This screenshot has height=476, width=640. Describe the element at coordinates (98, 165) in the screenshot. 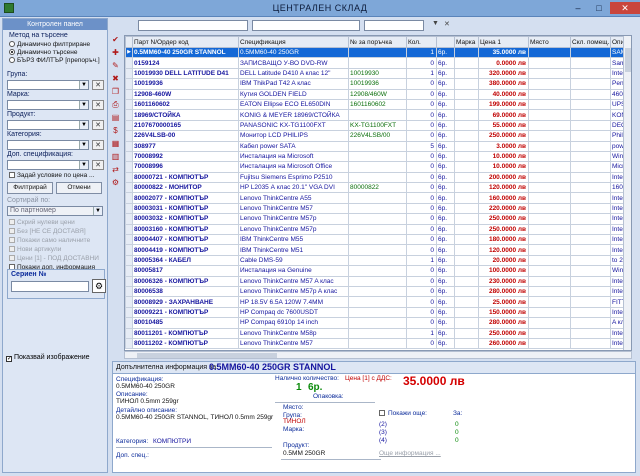

I see `clear-extra-spec-button: ✕` at that location.